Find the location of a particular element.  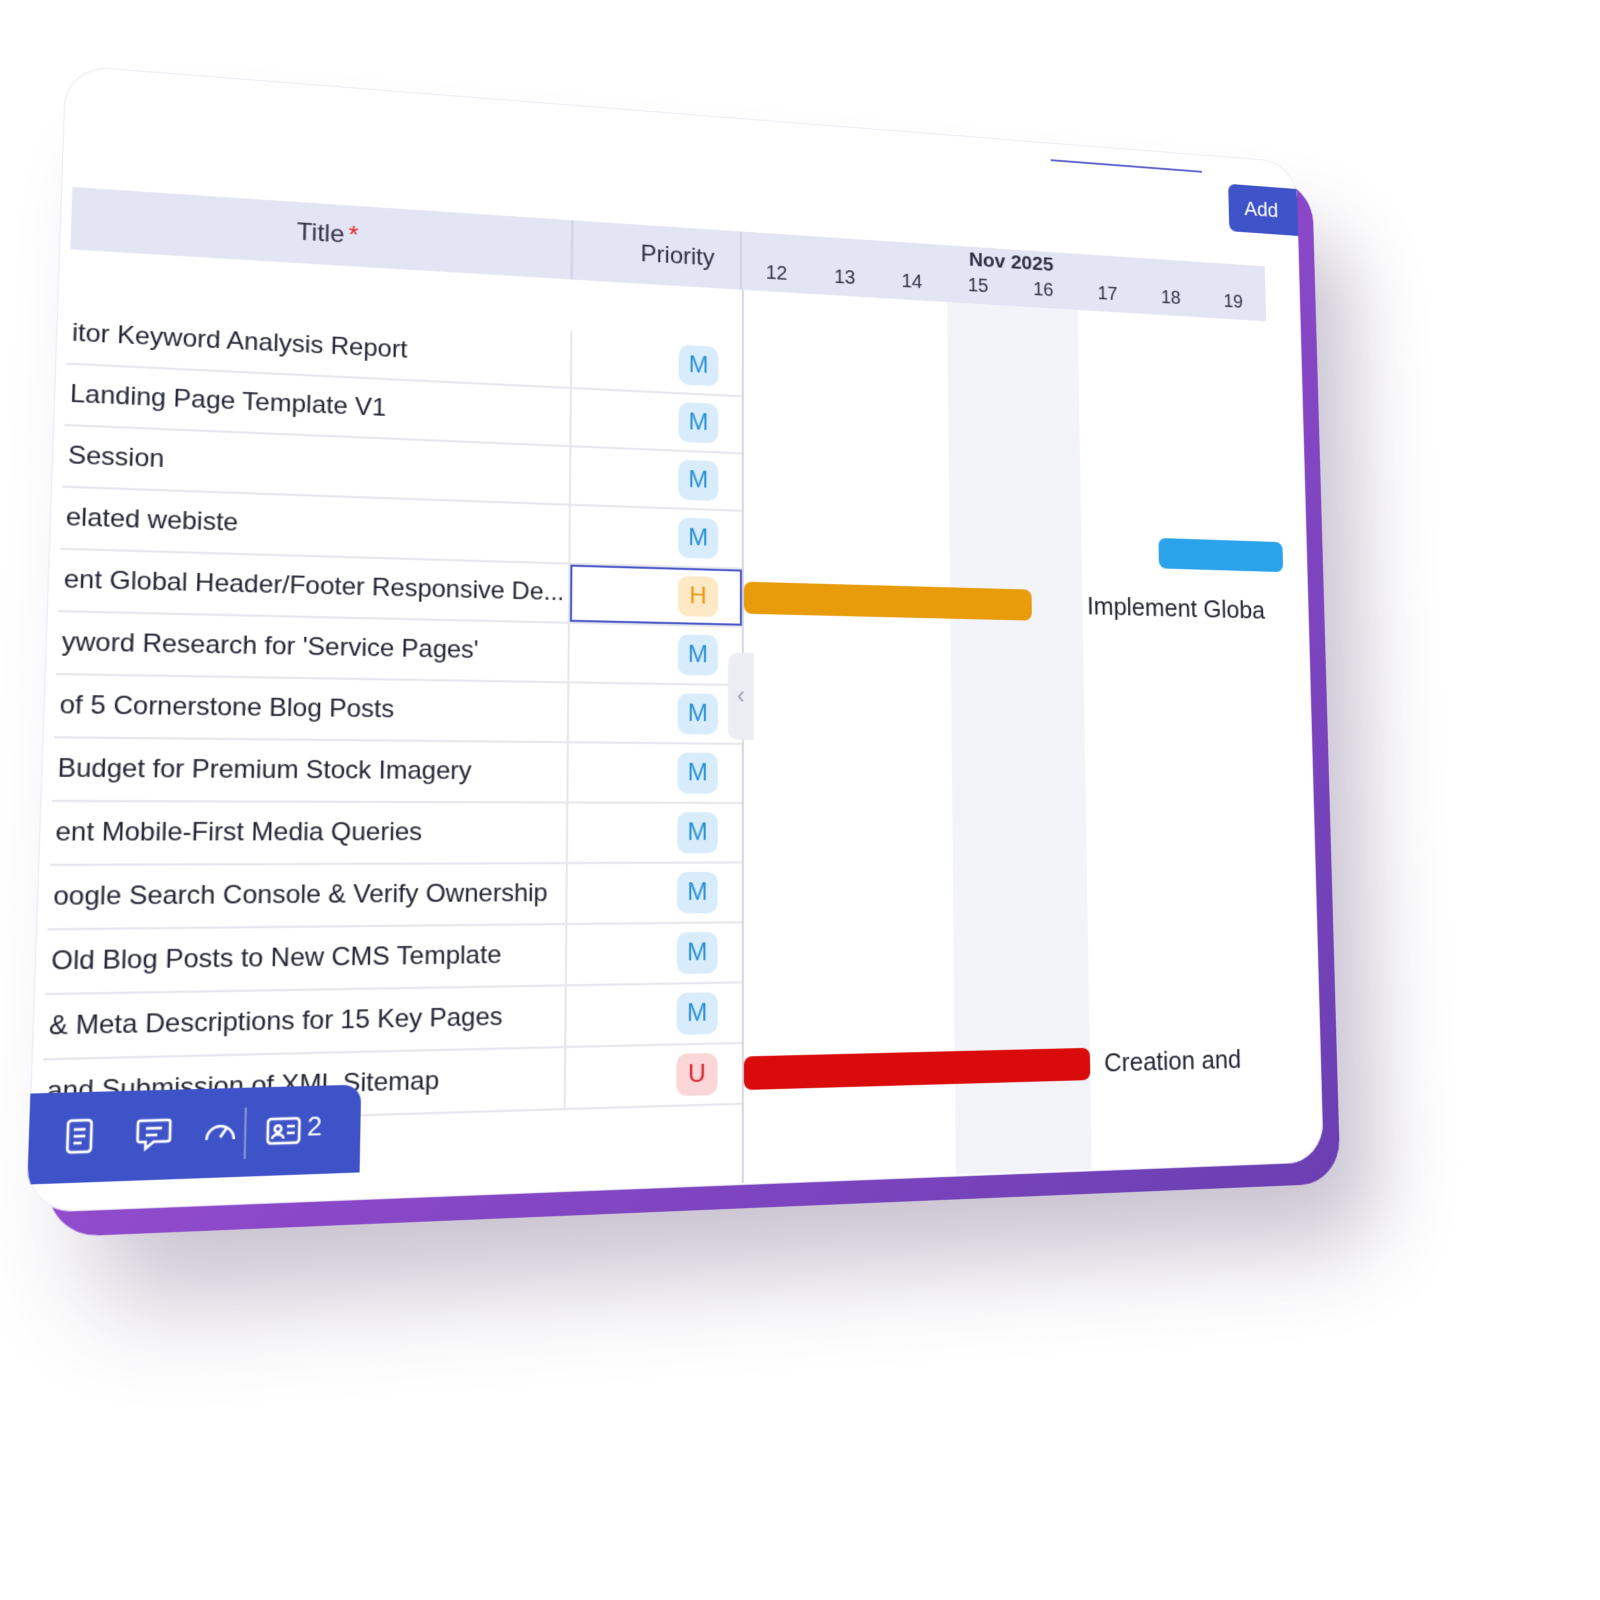

gantt-bar-label: Creation and is located at coordinates (1173, 1061).